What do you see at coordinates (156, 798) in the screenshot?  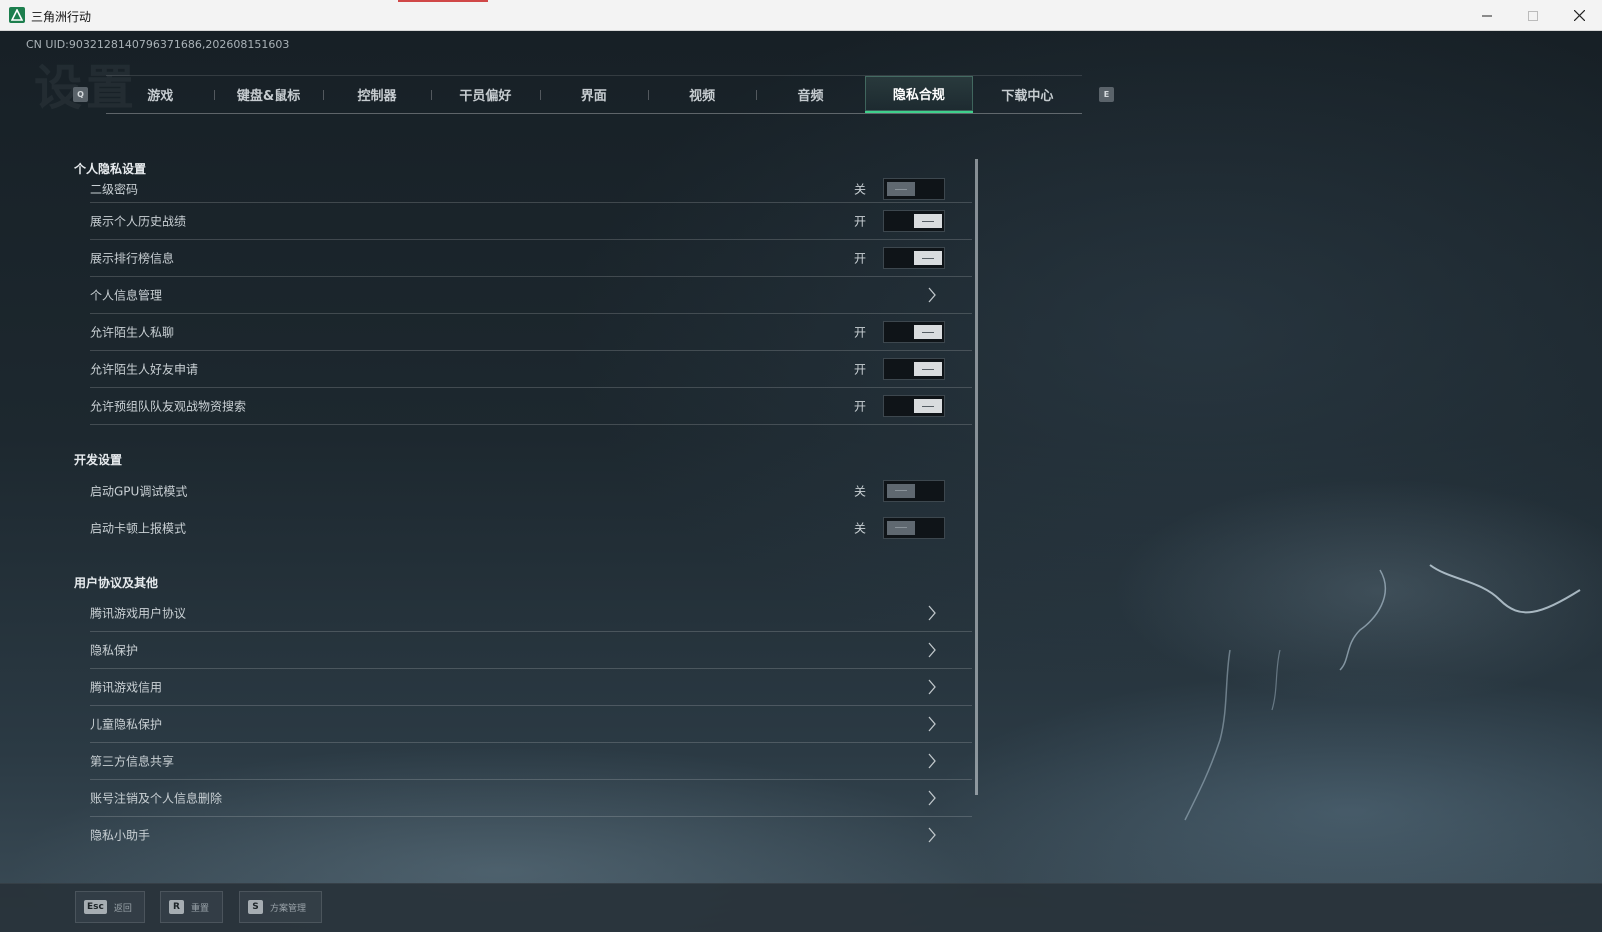 I see `setting-label: 账号注销及个人信息删除` at bounding box center [156, 798].